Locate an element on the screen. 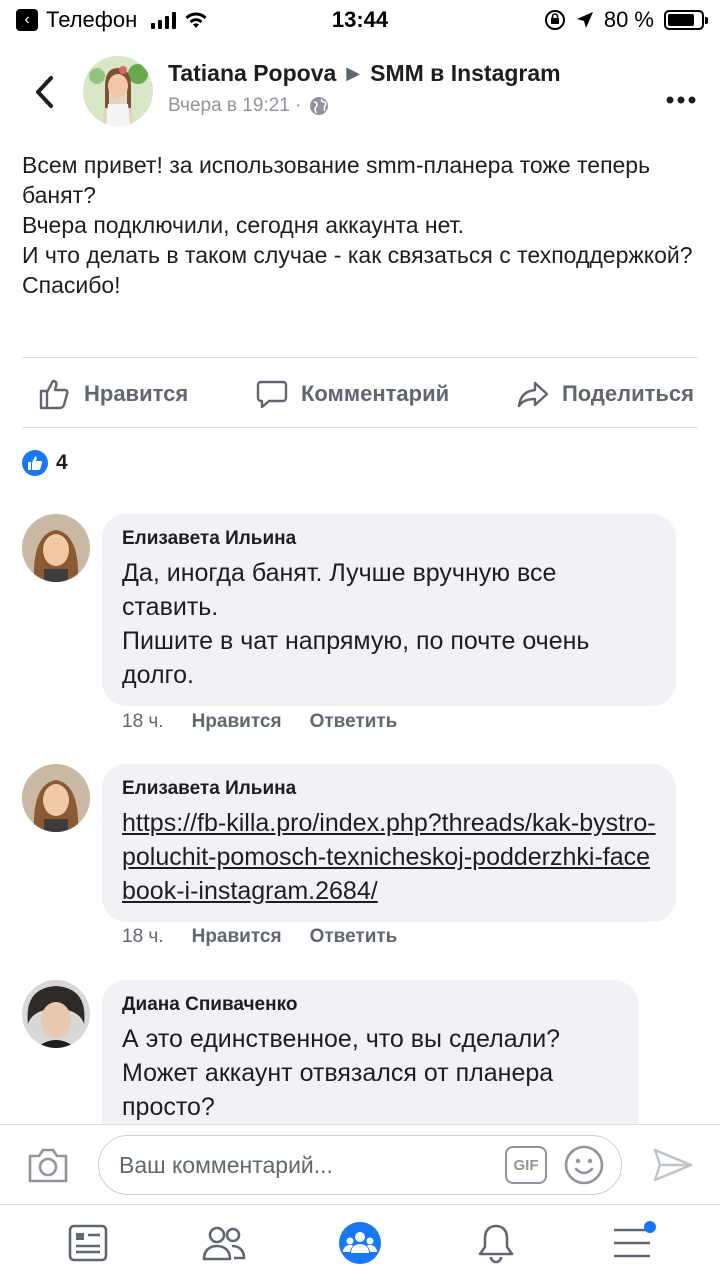  send-icon is located at coordinates (673, 1165).